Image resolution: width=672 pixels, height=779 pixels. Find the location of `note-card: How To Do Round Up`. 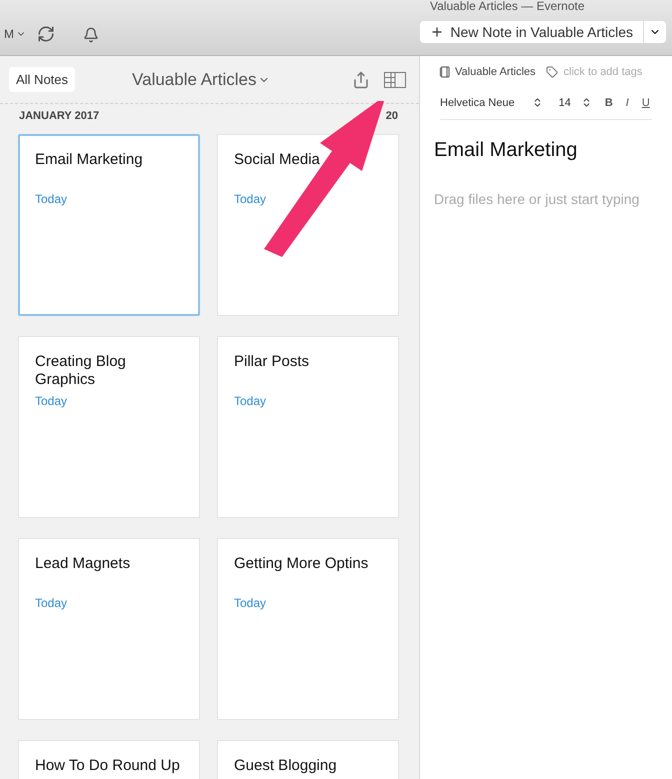

note-card: How To Do Round Up is located at coordinates (109, 759).